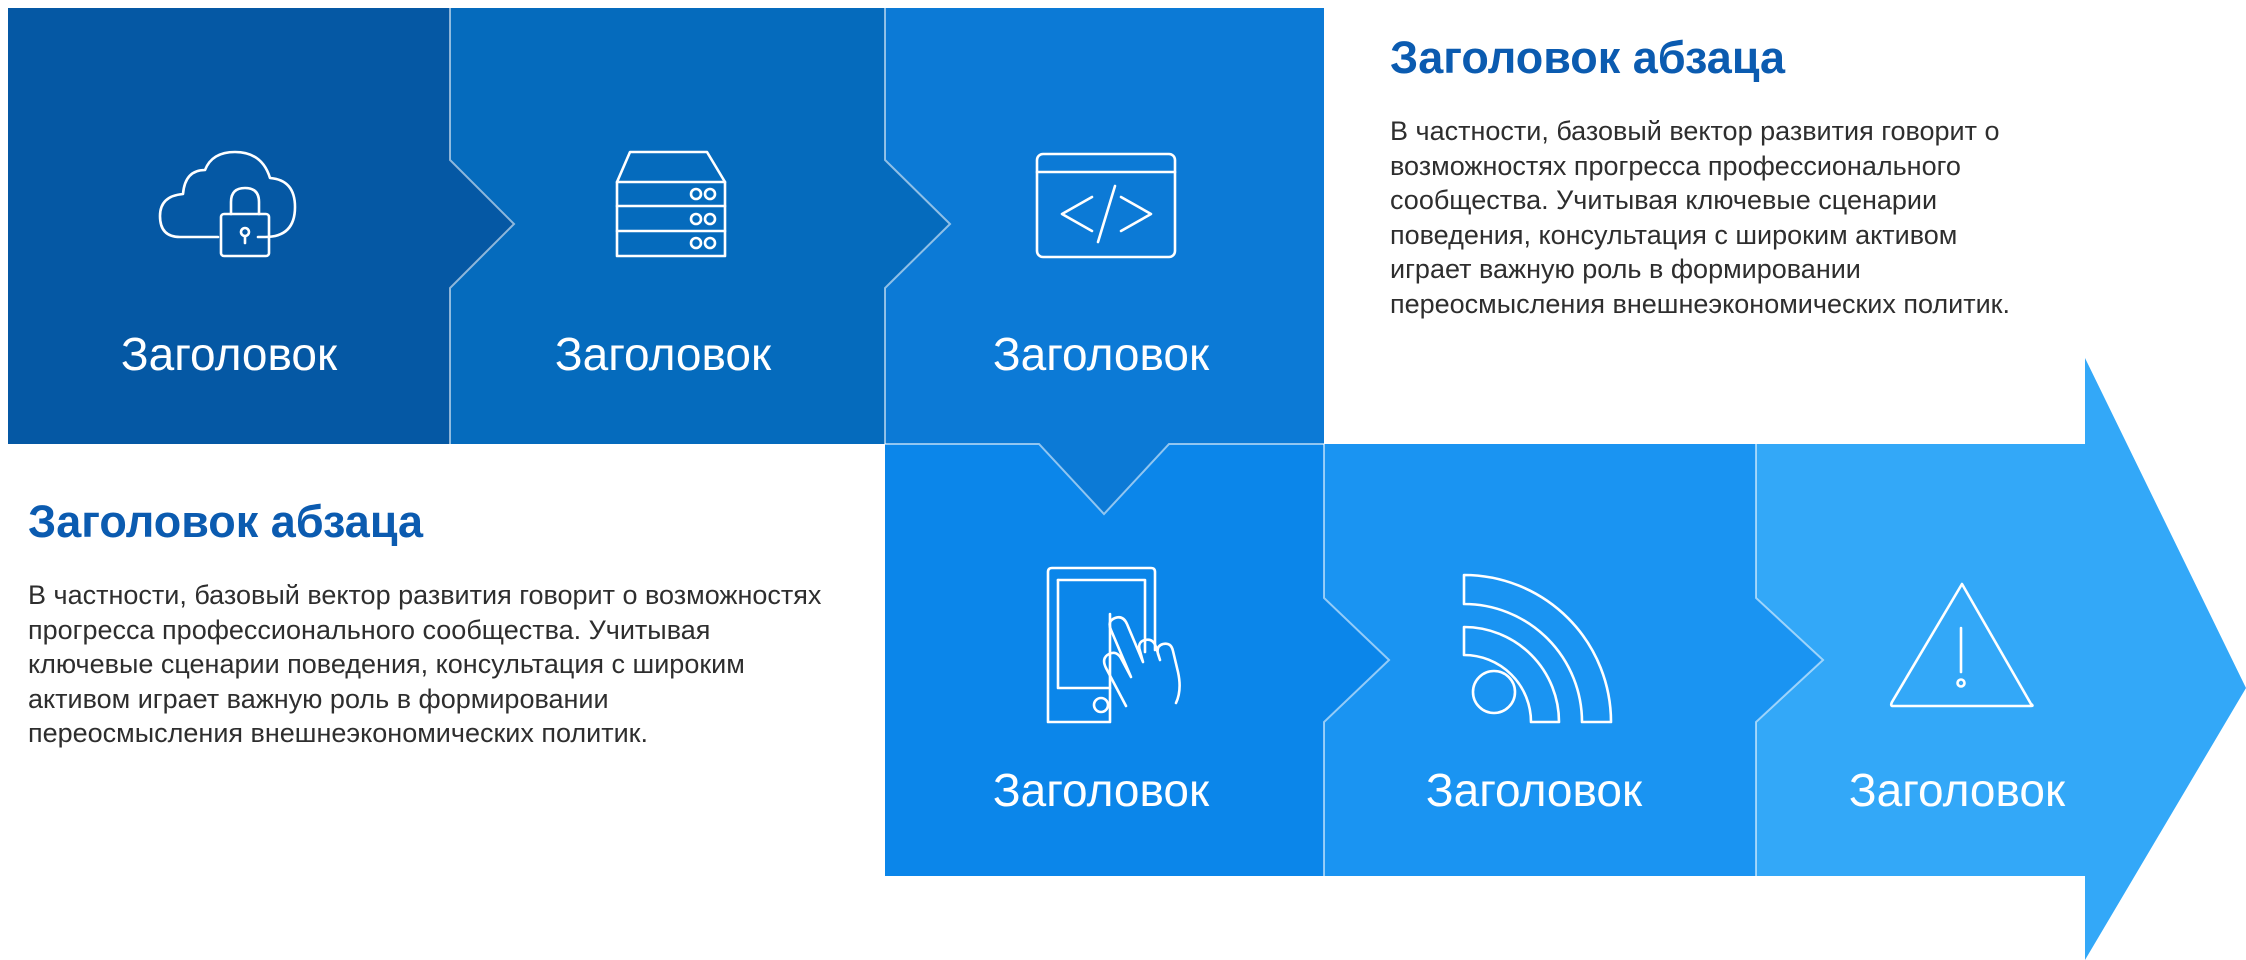 The width and height of the screenshot is (2246, 960). What do you see at coordinates (1101, 354) in the screenshot?
I see `step-3-label: Заголовок` at bounding box center [1101, 354].